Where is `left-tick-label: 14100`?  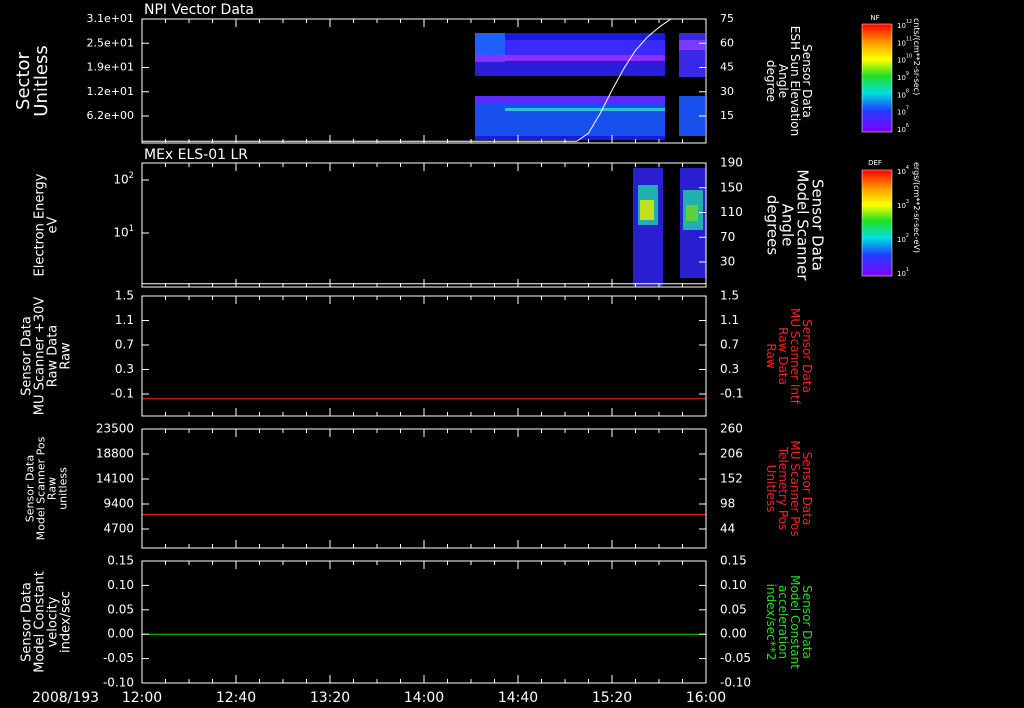
left-tick-label: 14100 is located at coordinates (115, 479).